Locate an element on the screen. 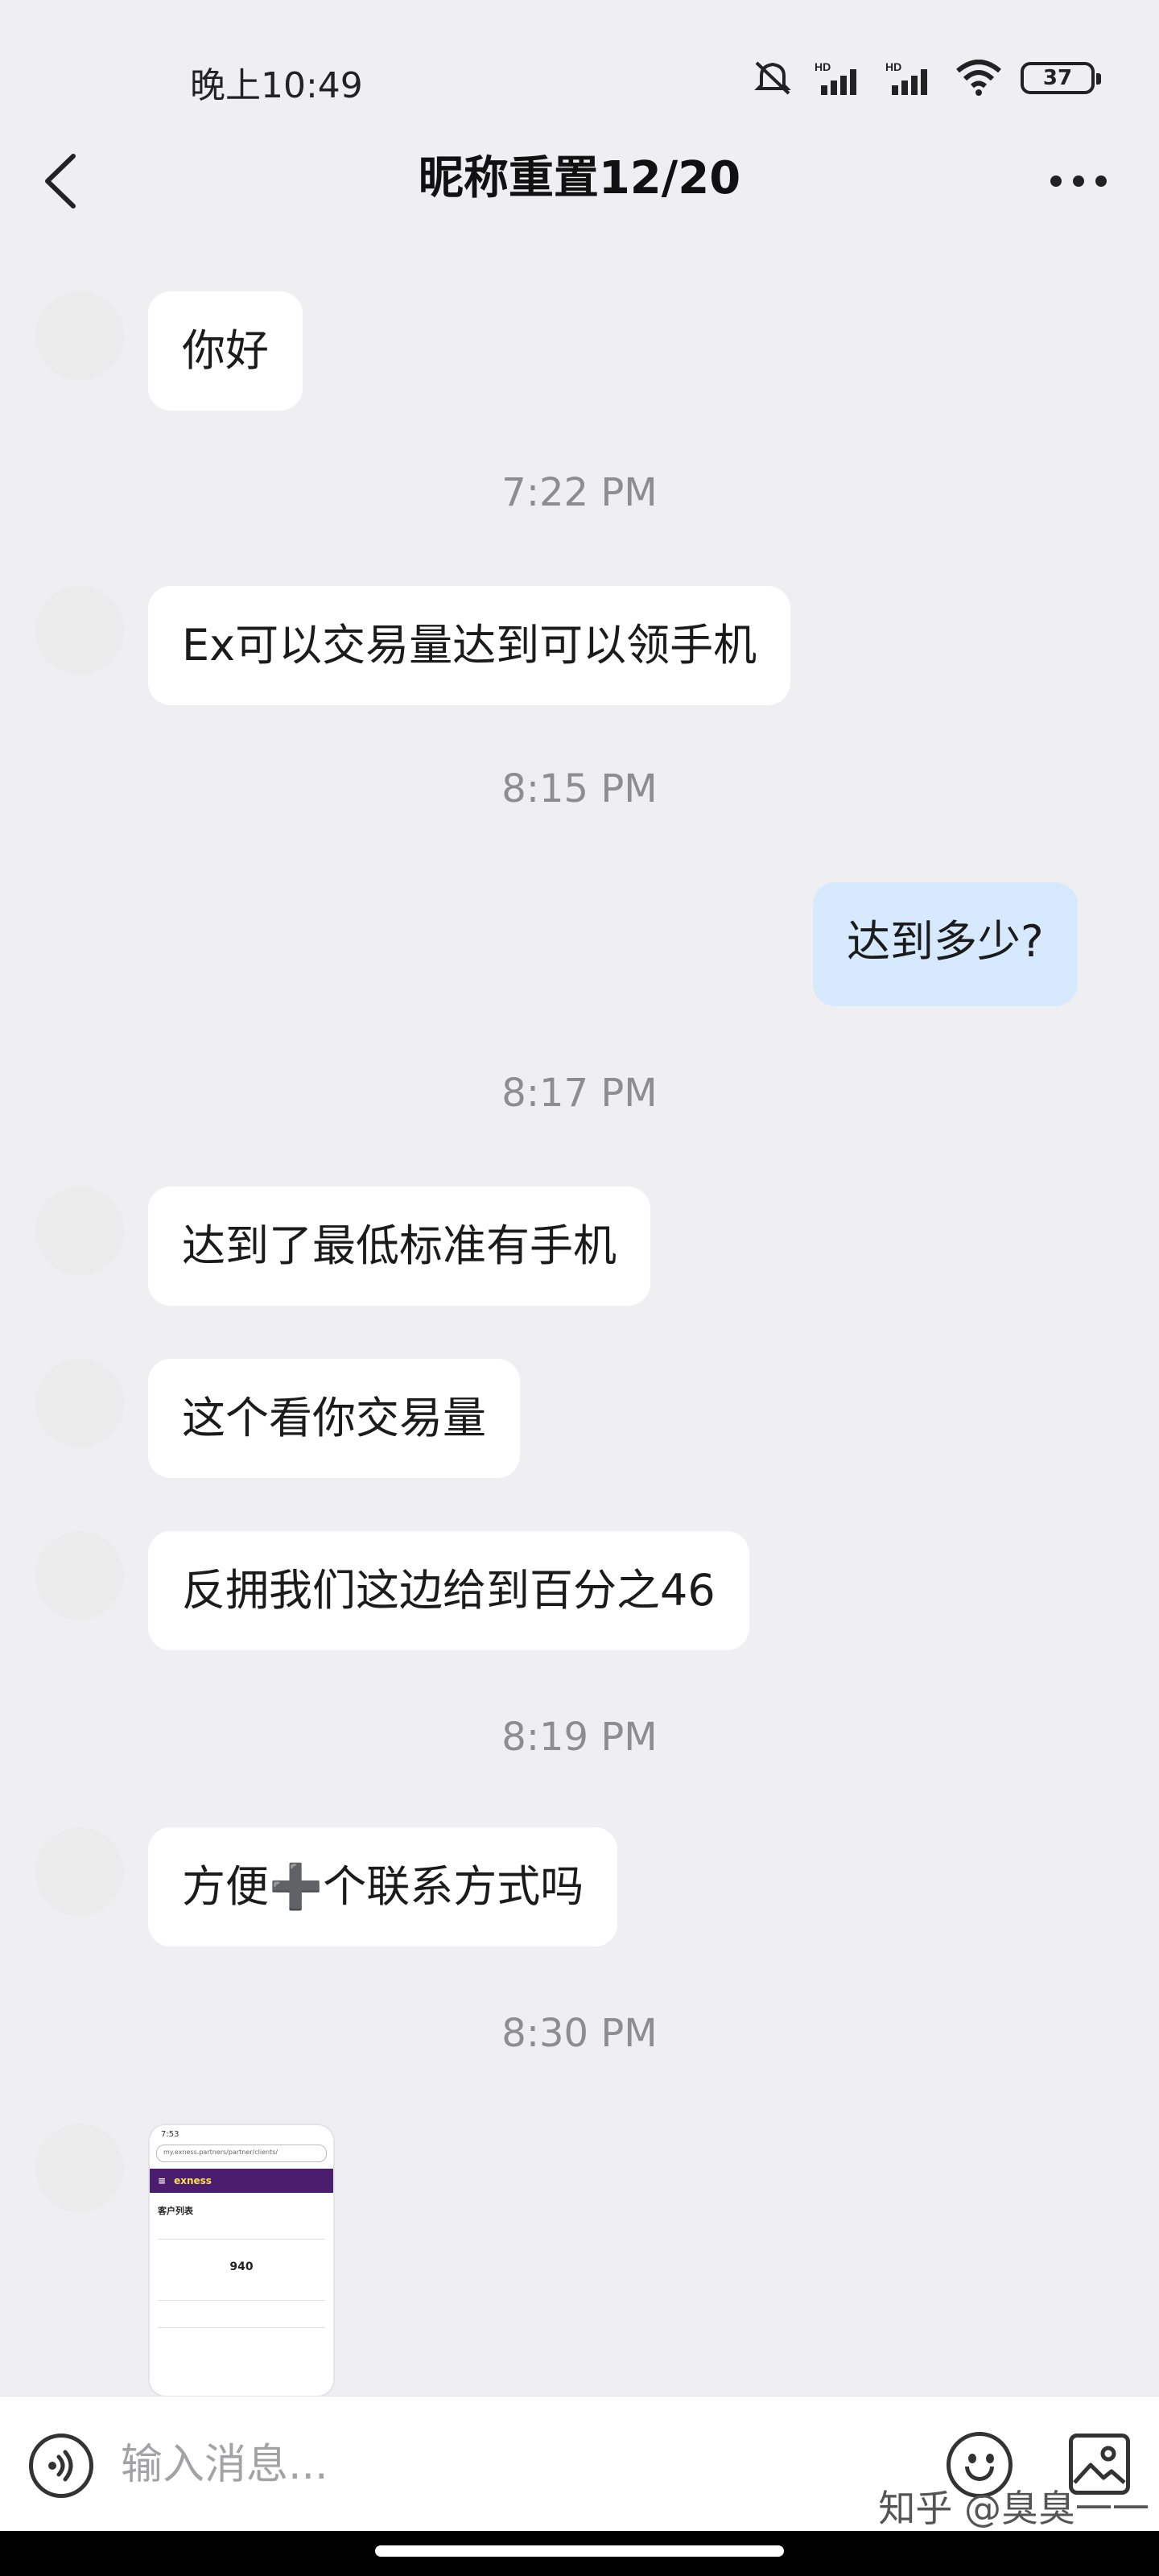  voice-button is located at coordinates (61, 2466).